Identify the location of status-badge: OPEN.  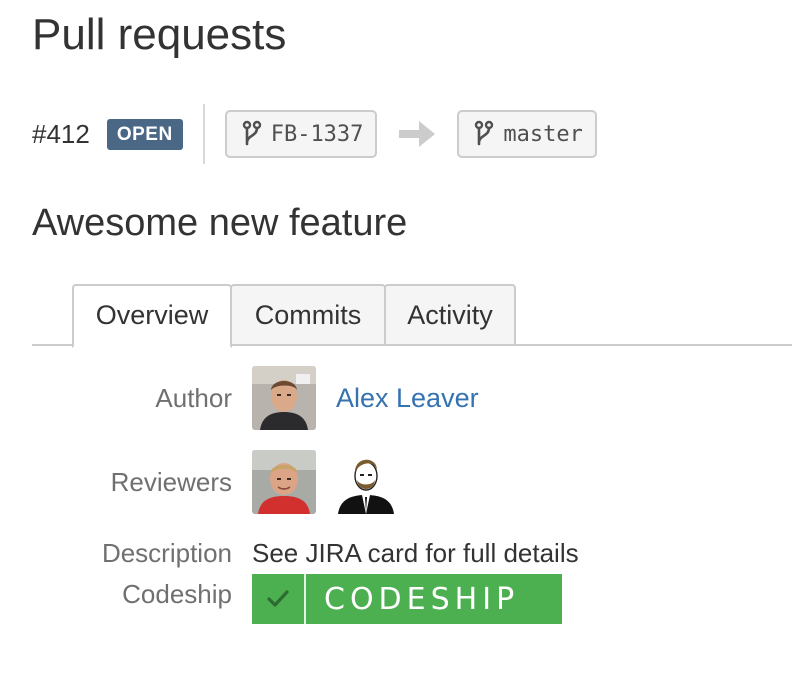
(144, 134).